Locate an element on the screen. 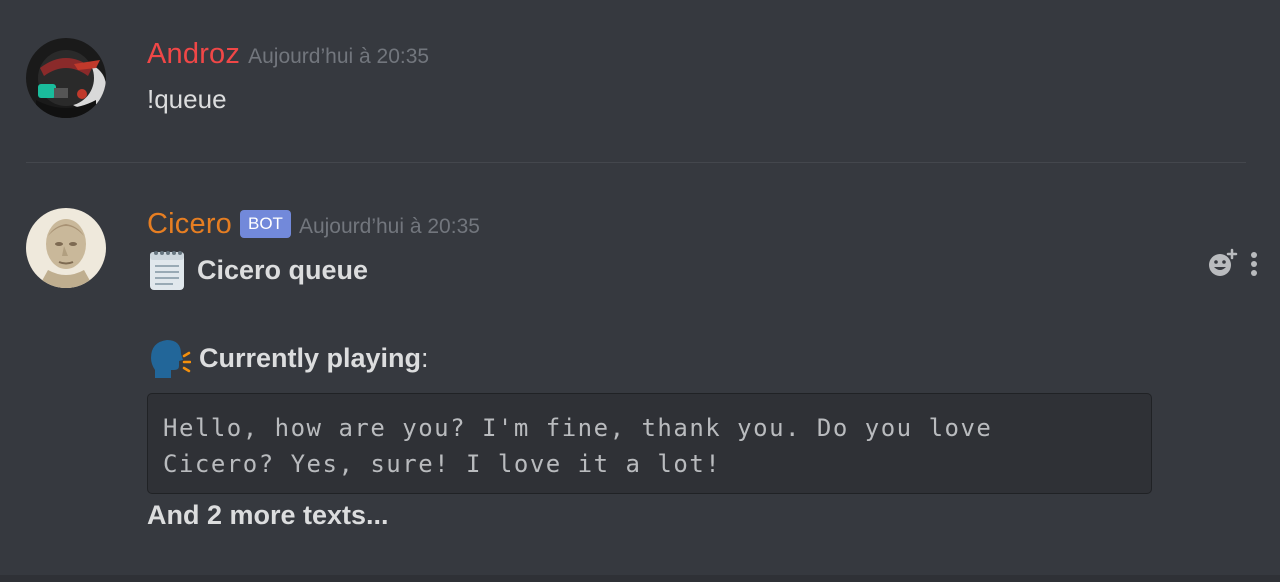 Image resolution: width=1280 pixels, height=582 pixels. cicero-bust-avatar-icon is located at coordinates (66, 248).